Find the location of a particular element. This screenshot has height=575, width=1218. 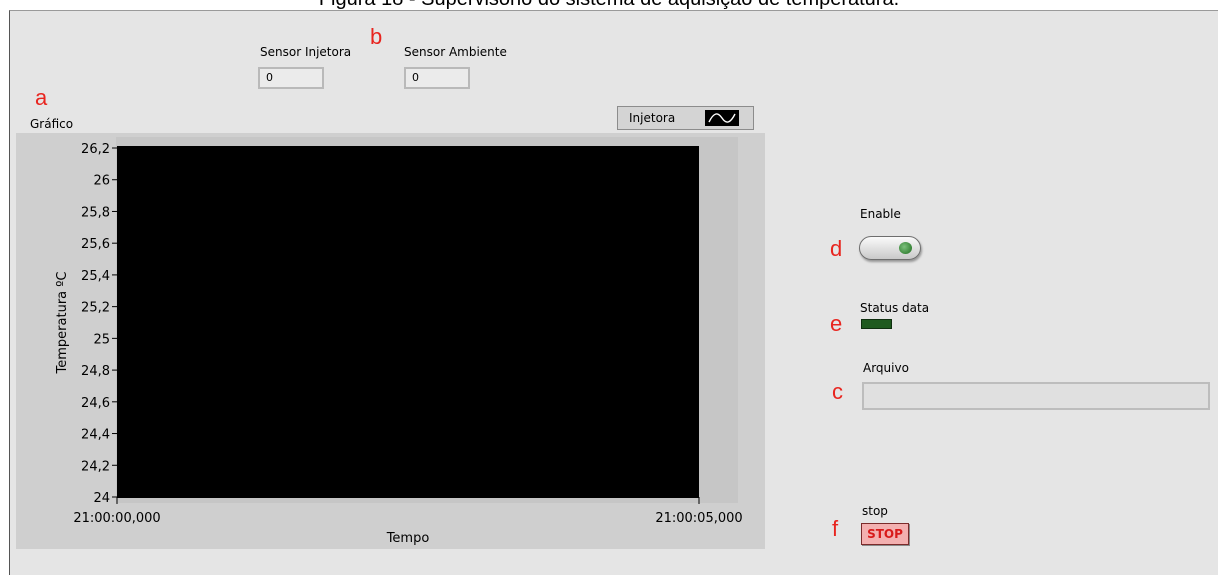

y-tick-label: 24,8 is located at coordinates (95, 371).